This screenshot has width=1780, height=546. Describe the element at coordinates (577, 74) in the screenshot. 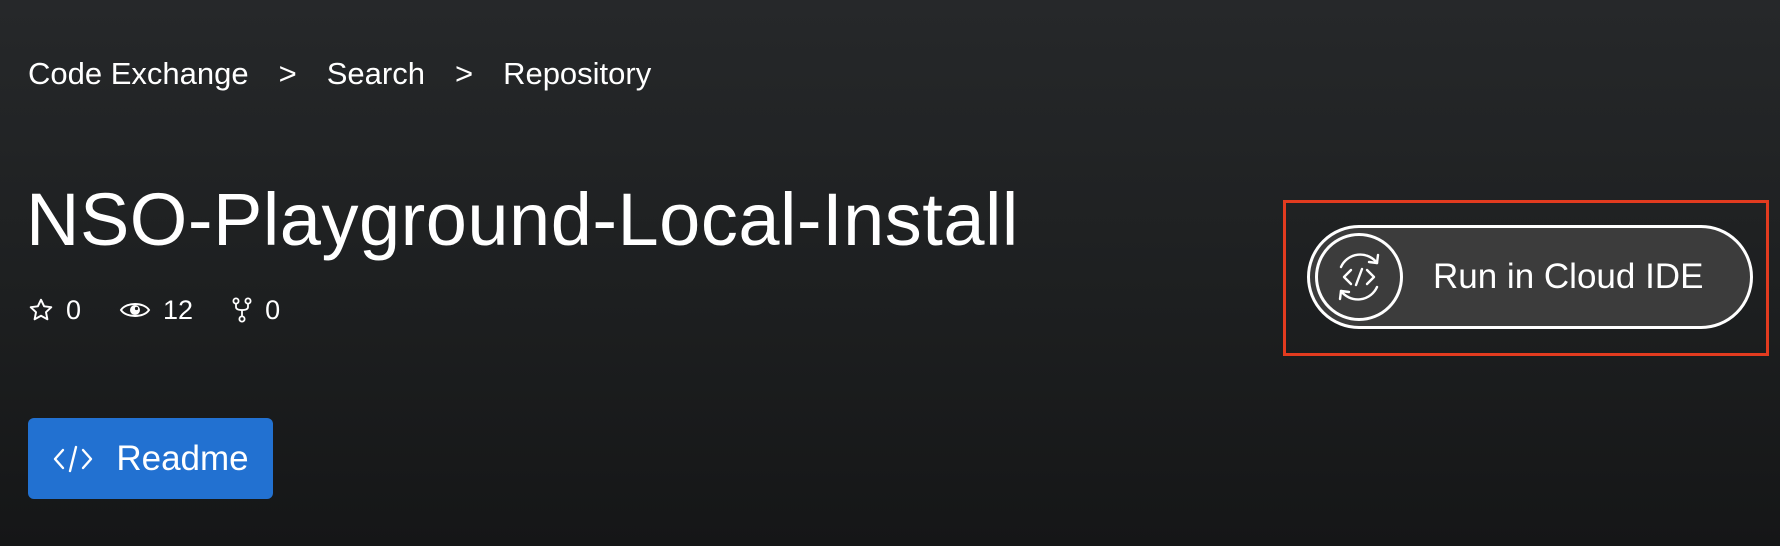

I see `breadcrumb-repository: Repository` at that location.